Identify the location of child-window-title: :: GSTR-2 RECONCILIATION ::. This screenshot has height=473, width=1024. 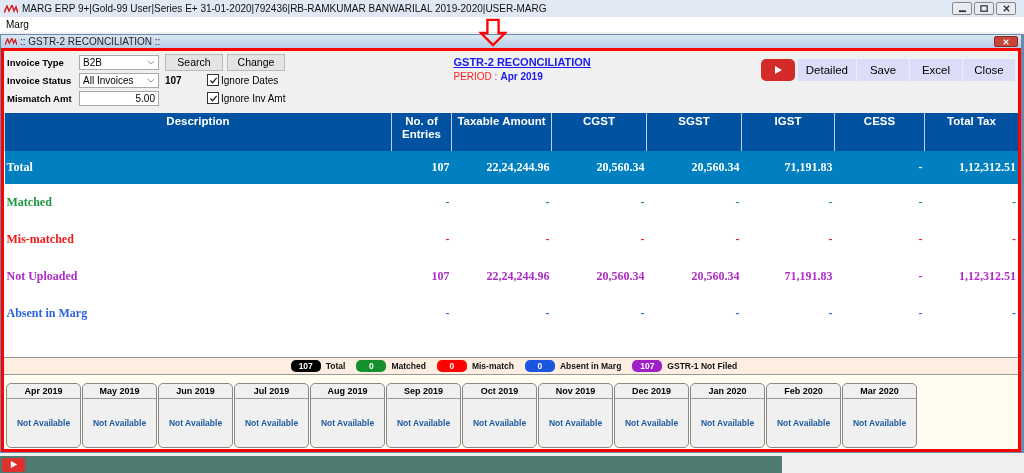
(90, 41).